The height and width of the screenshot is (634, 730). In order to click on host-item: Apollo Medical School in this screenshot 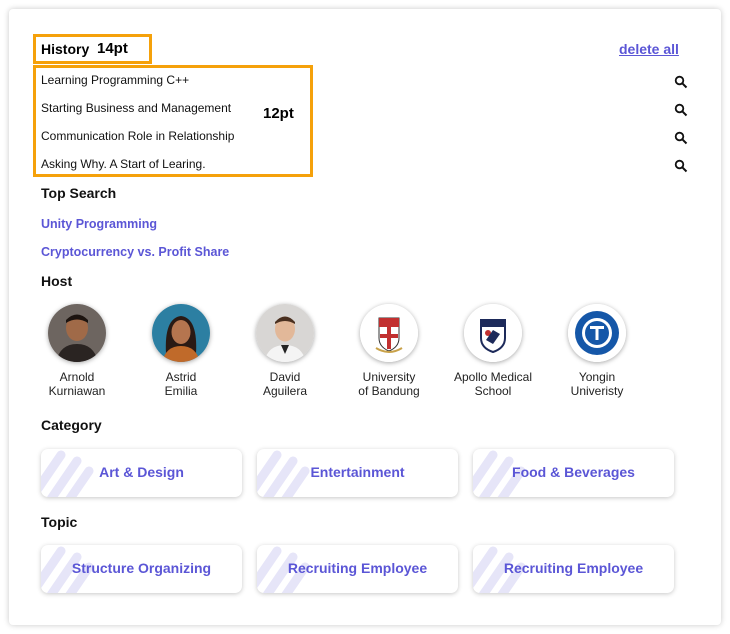, I will do `click(493, 351)`.